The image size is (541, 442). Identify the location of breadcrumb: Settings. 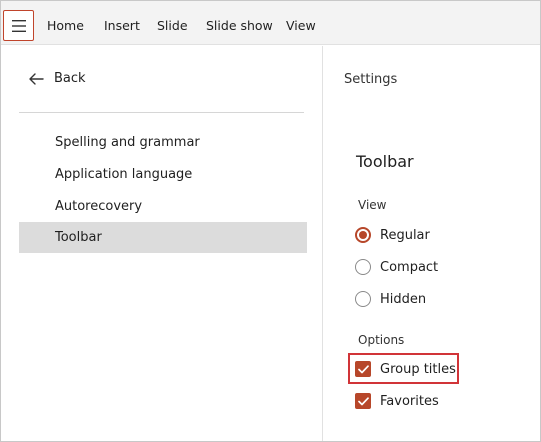
(371, 79).